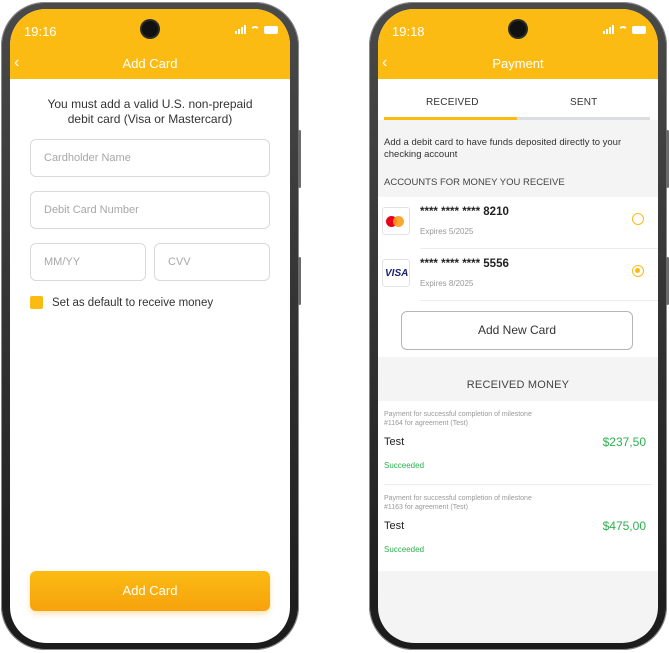 The height and width of the screenshot is (653, 669). What do you see at coordinates (150, 63) in the screenshot?
I see `page-title: Add Card` at bounding box center [150, 63].